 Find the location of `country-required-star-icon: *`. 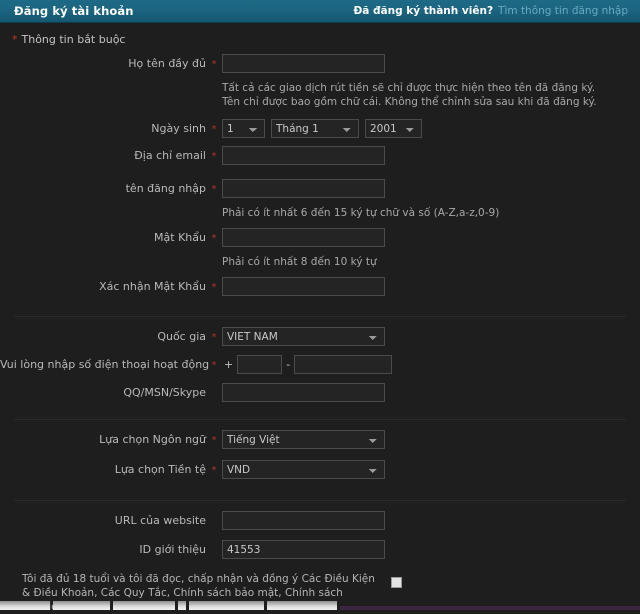

country-required-star-icon: * is located at coordinates (214, 337).